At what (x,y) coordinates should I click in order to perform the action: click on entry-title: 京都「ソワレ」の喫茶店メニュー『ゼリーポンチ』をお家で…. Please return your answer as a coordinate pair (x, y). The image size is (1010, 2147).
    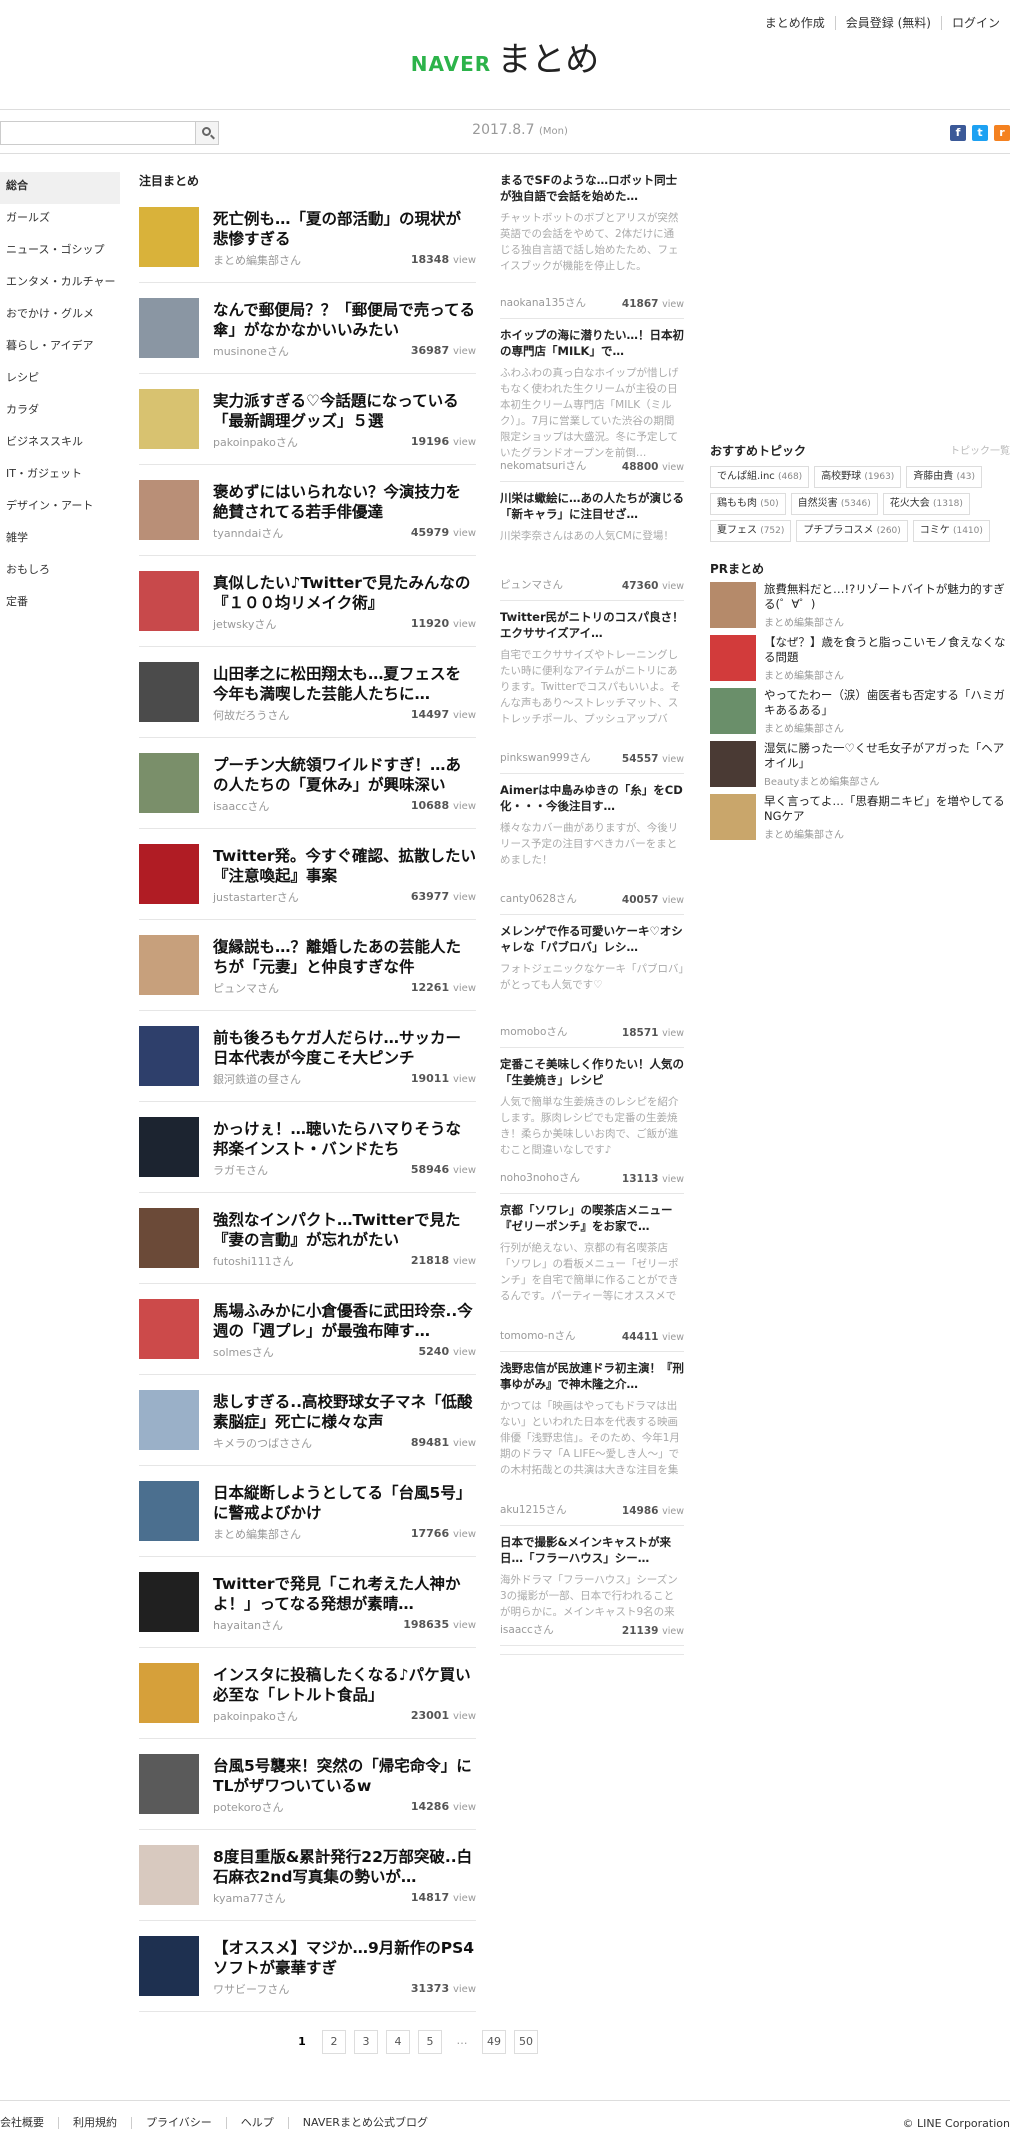
    Looking at the image, I should click on (592, 1218).